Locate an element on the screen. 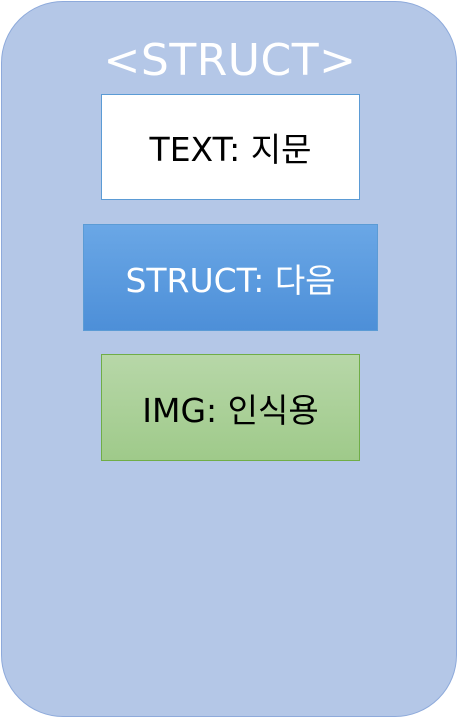  text-node: TEXT: 지문 is located at coordinates (230, 147).